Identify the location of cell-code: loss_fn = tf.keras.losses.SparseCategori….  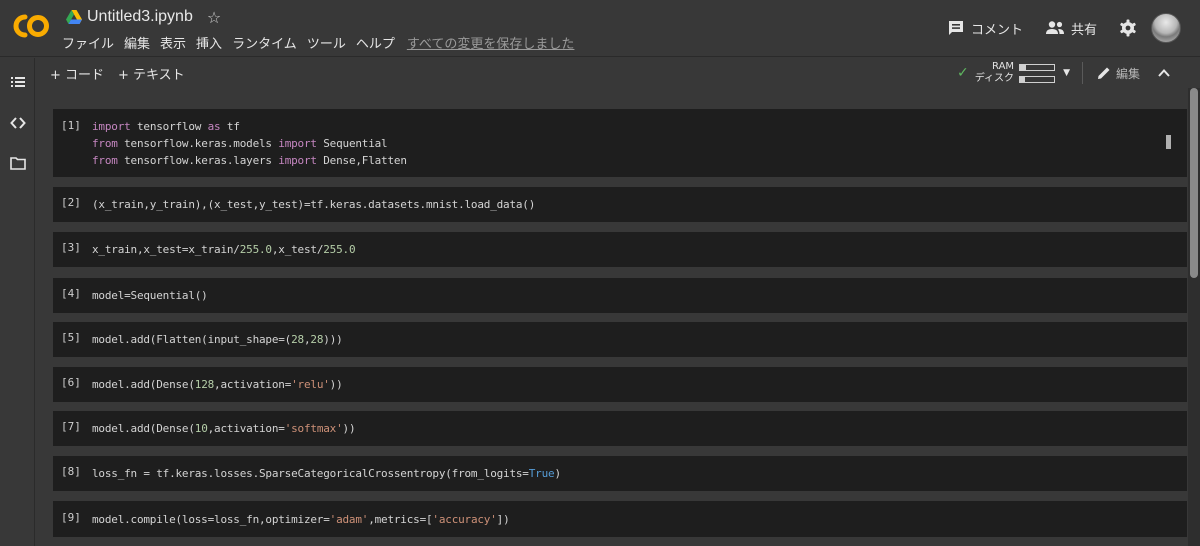
(326, 473).